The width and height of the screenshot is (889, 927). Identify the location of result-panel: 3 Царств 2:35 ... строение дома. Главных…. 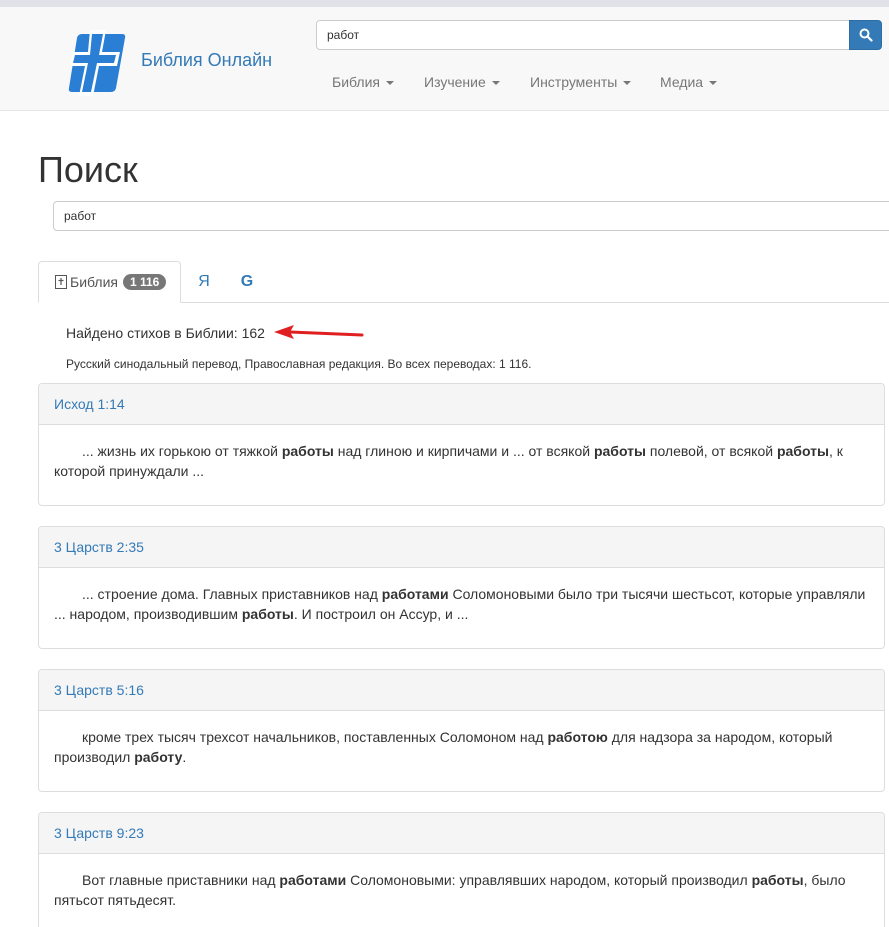
(461, 587).